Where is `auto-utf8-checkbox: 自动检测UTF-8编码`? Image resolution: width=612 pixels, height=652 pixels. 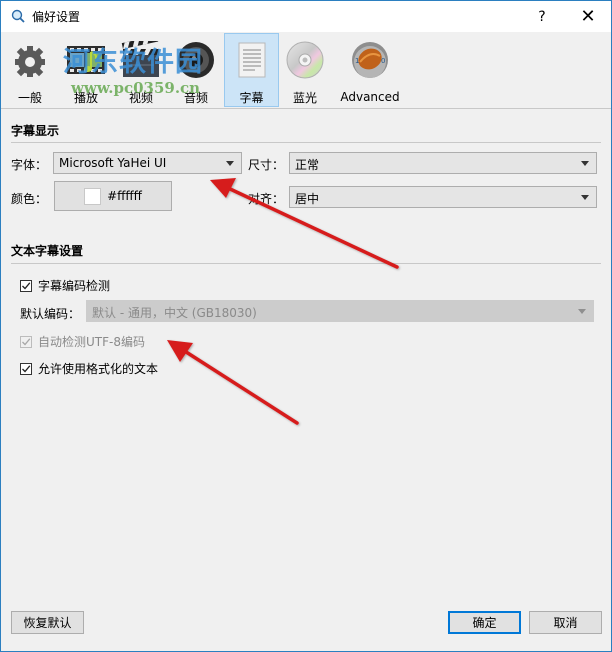 auto-utf8-checkbox: 自动检测UTF-8编码 is located at coordinates (82, 341).